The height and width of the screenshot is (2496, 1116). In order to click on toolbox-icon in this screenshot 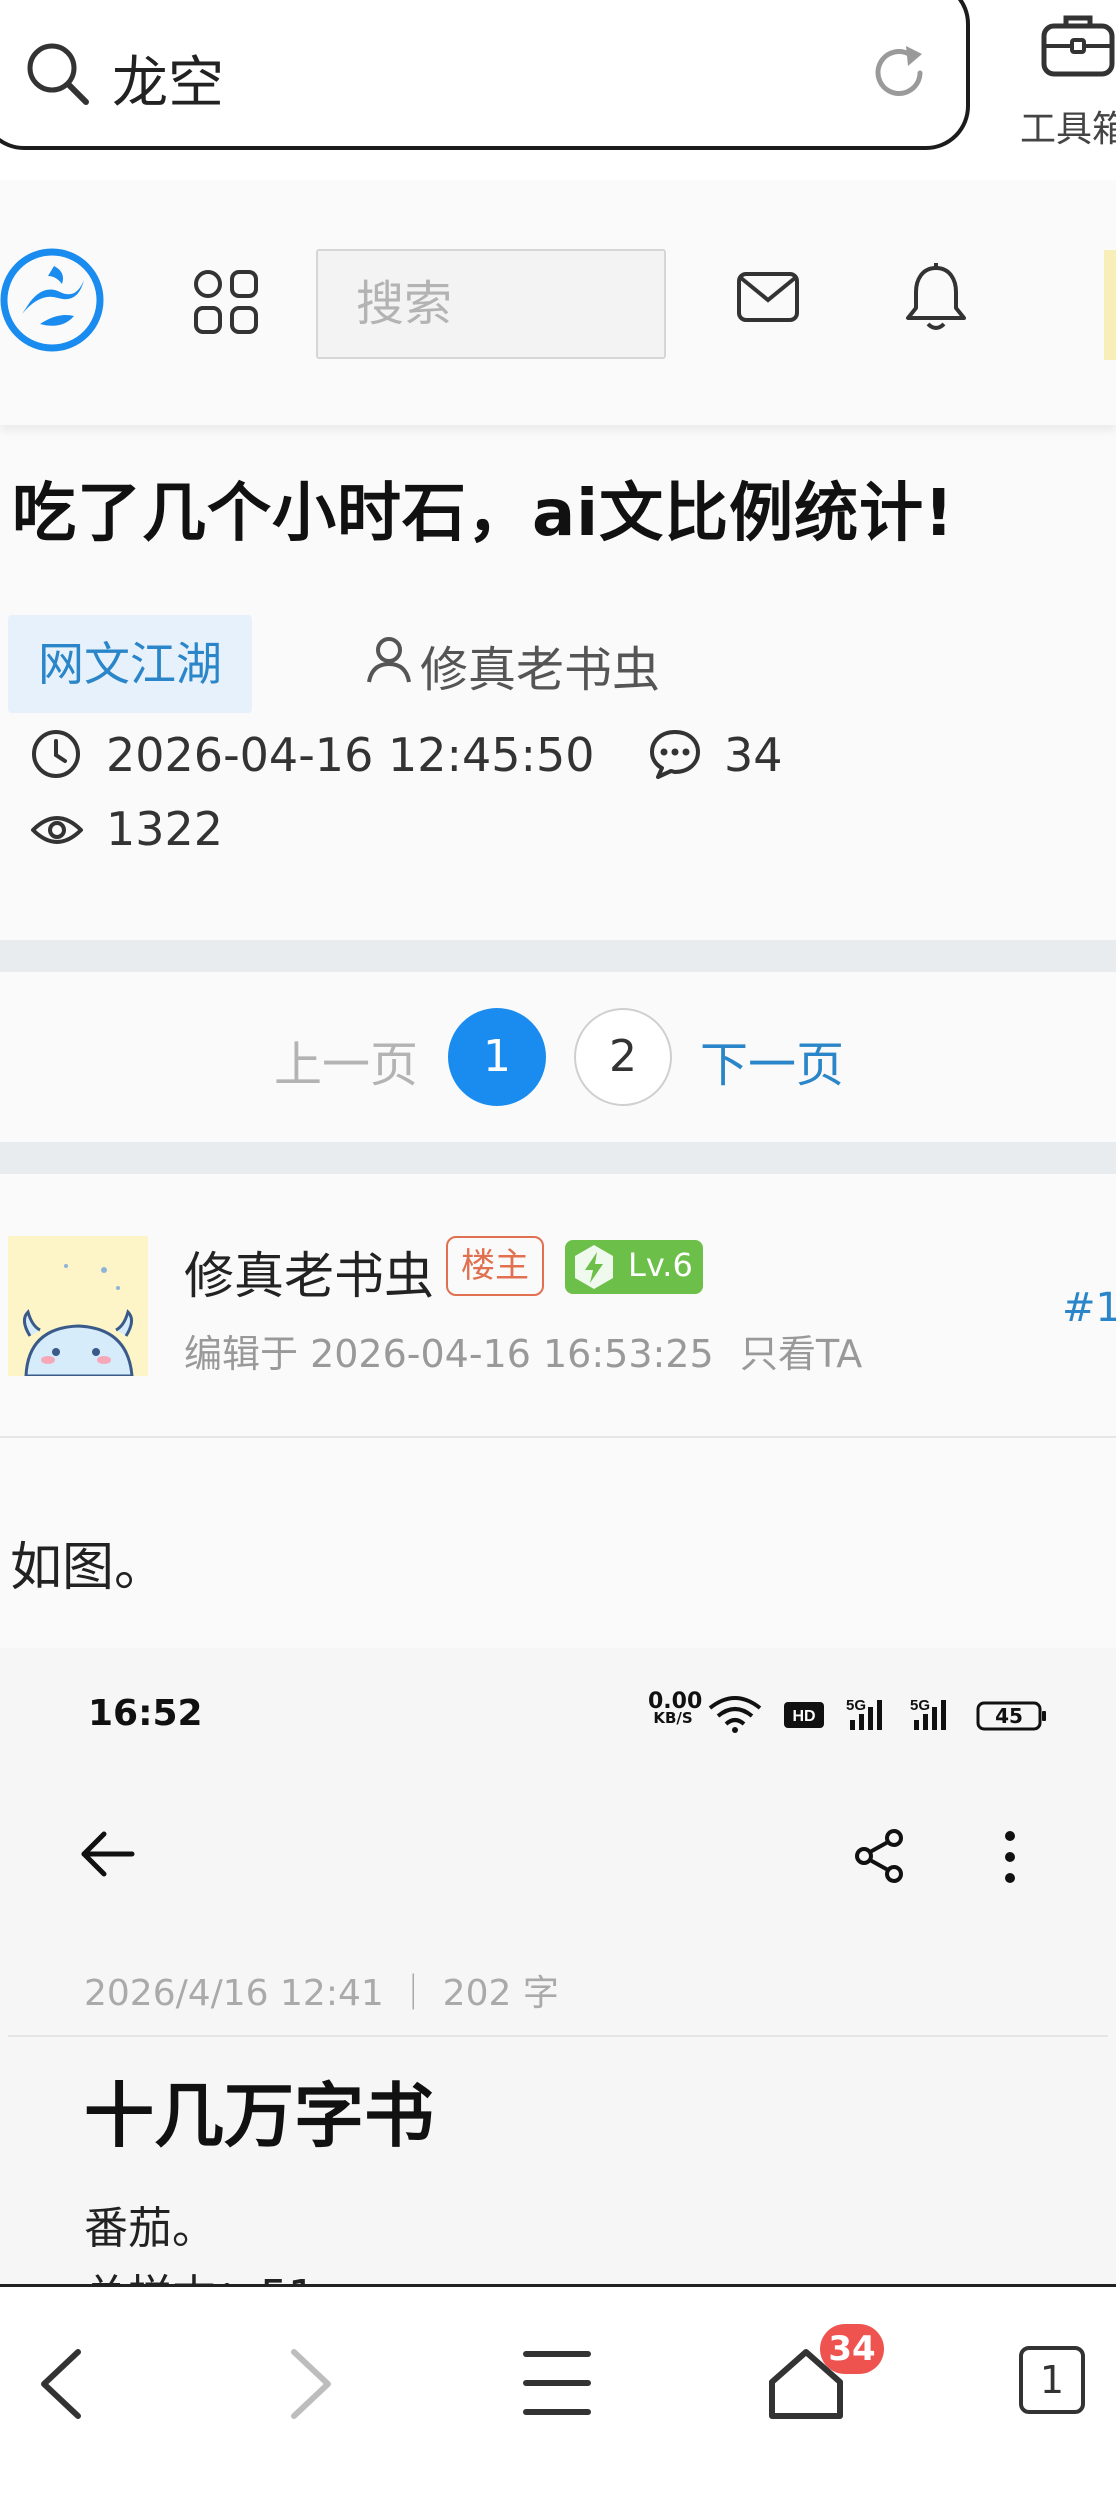, I will do `click(1078, 45)`.